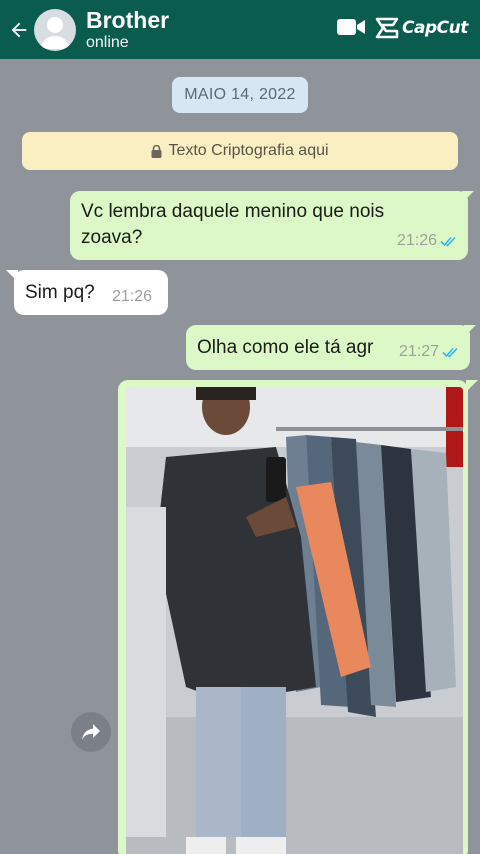  I want to click on message-time: 21:27, so click(418, 351).